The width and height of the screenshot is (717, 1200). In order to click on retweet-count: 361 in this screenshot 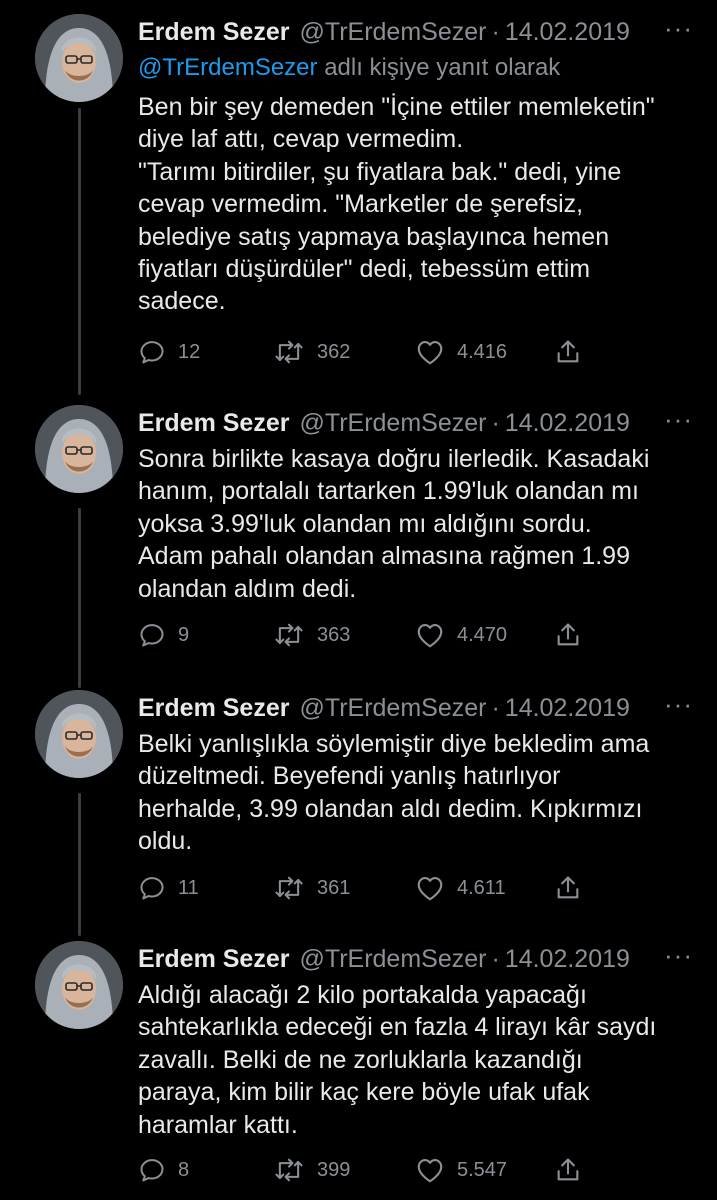, I will do `click(334, 887)`.